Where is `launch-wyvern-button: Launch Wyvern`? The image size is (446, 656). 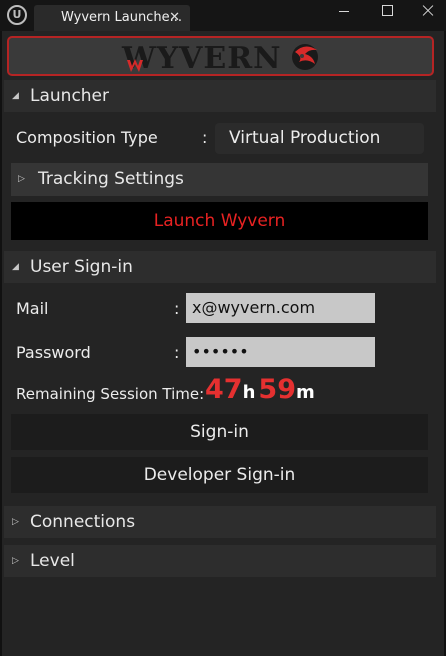 launch-wyvern-button: Launch Wyvern is located at coordinates (219, 221).